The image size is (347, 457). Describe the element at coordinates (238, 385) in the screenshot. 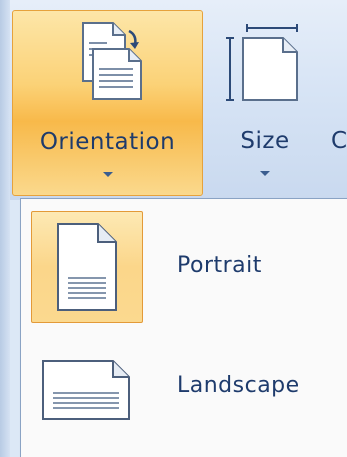

I see `landscape-label: Landscape` at that location.